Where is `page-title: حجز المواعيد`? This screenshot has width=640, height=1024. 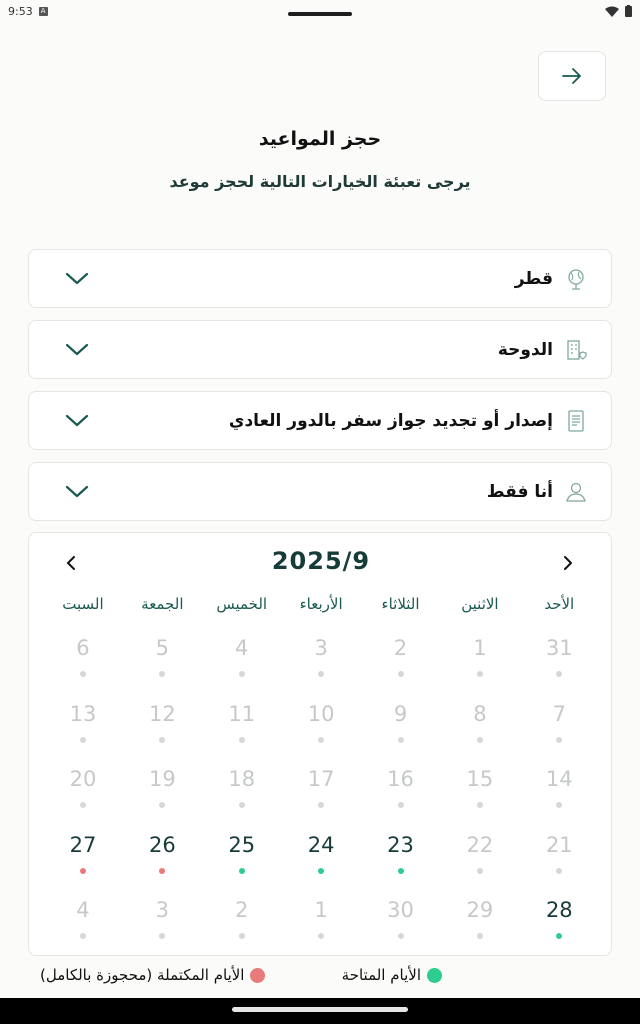
page-title: حجز المواعيد is located at coordinates (320, 139).